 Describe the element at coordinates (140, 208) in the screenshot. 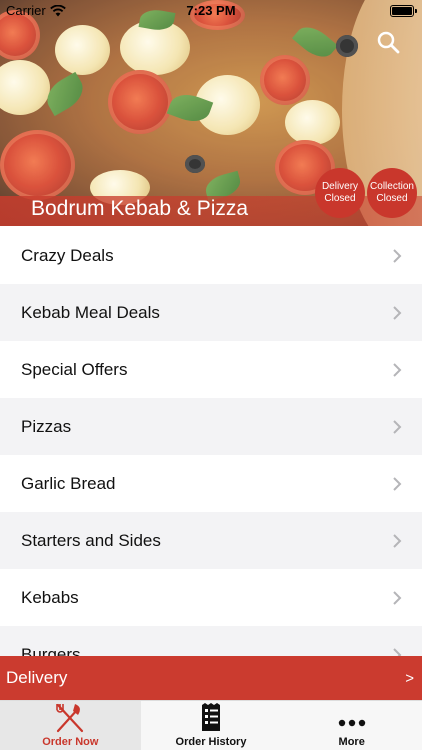

I see `restaurant-name: Bodrum Kebab & Pizza` at that location.